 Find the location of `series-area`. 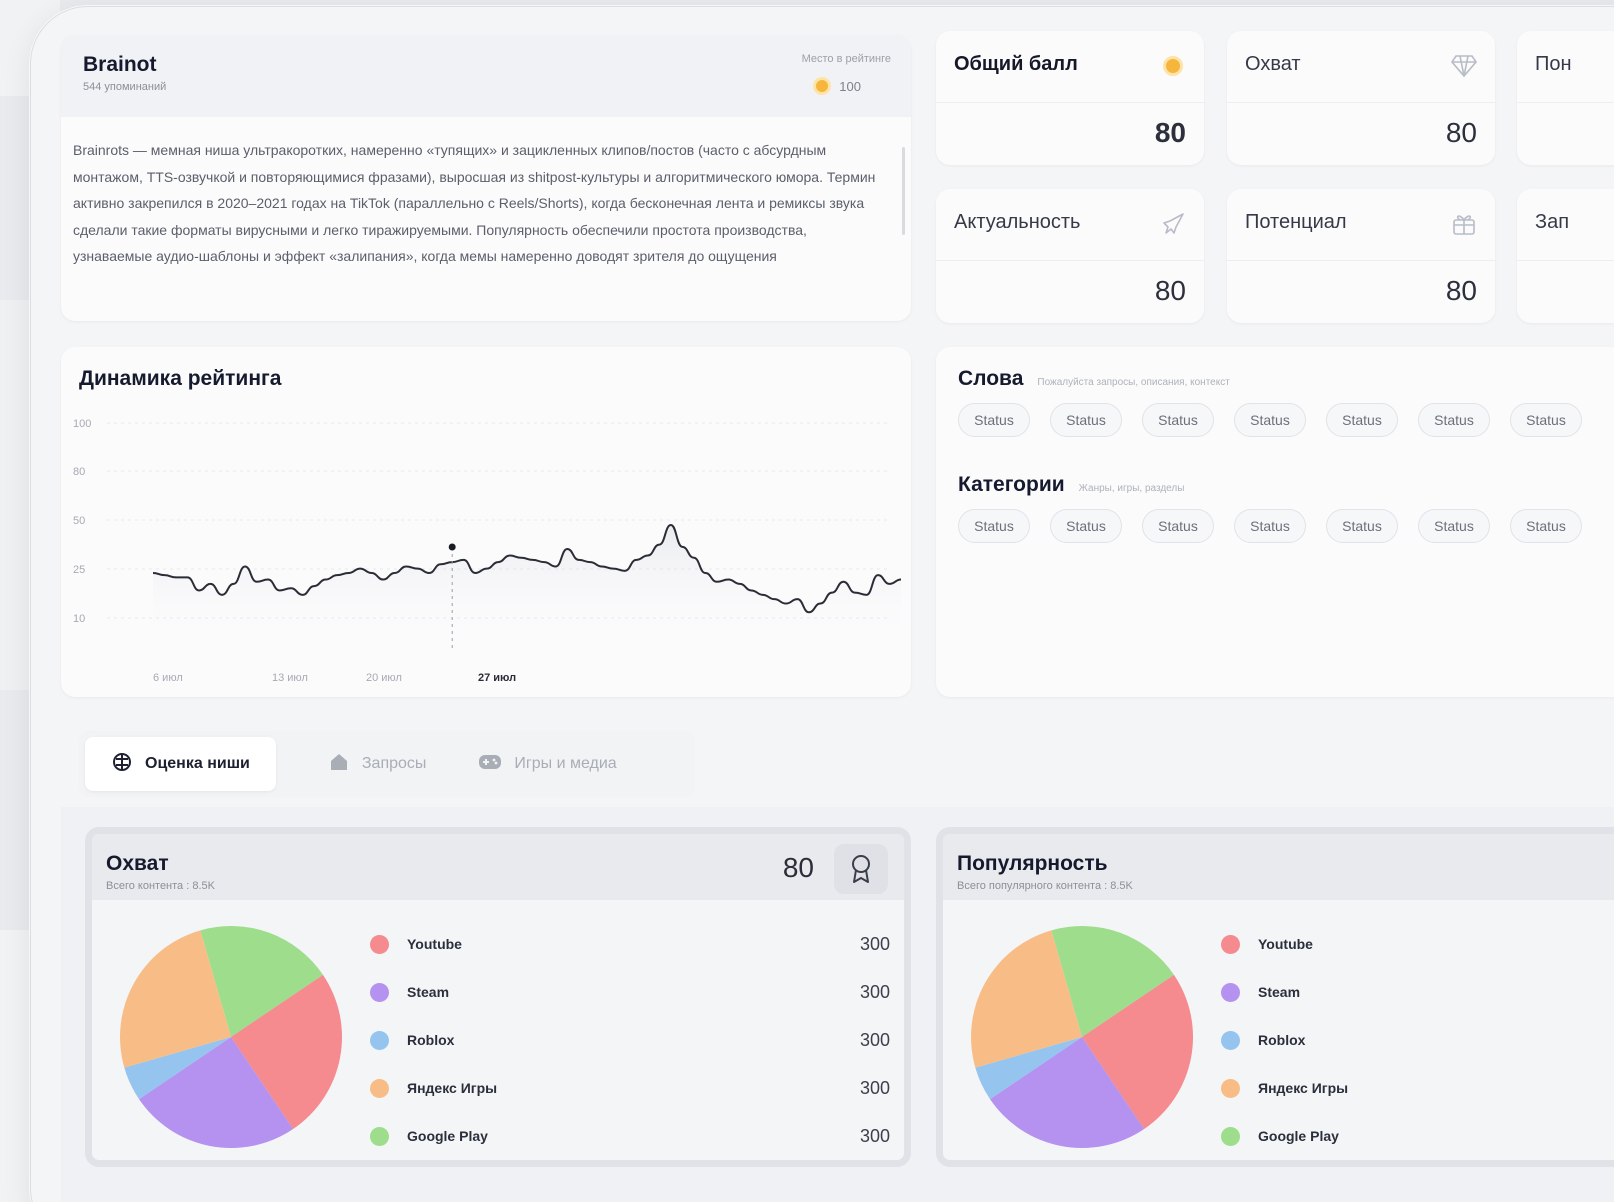

series-area is located at coordinates (527, 586).